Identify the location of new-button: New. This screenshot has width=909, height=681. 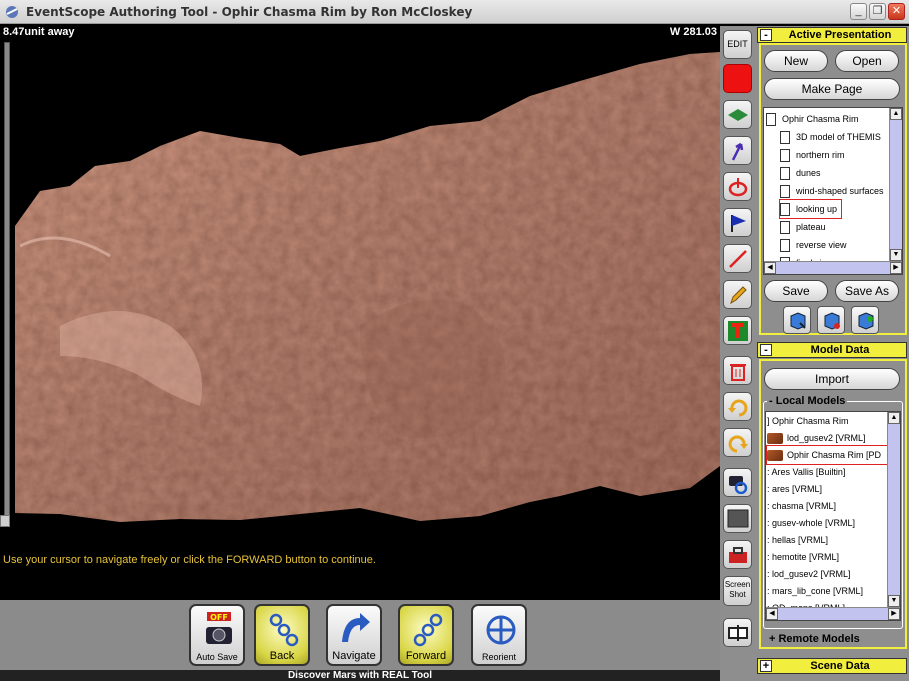
(796, 61).